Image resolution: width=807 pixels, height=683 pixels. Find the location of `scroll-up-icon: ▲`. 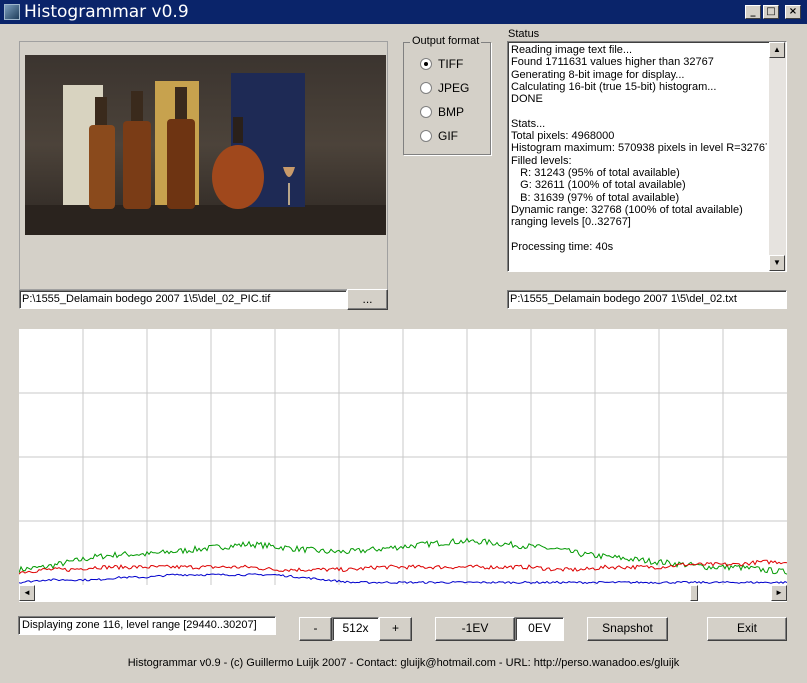

scroll-up-icon: ▲ is located at coordinates (777, 50).